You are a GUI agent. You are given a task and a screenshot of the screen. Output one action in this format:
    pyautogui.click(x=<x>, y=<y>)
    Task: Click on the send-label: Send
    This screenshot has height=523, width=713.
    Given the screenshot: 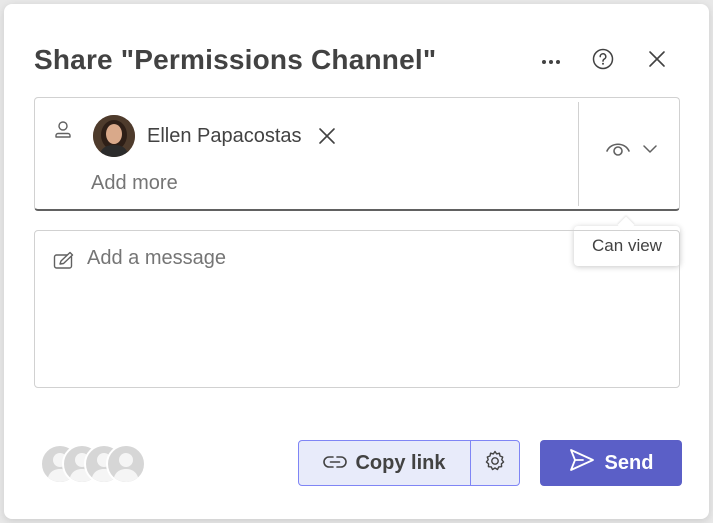 What is the action you would take?
    pyautogui.click(x=629, y=462)
    